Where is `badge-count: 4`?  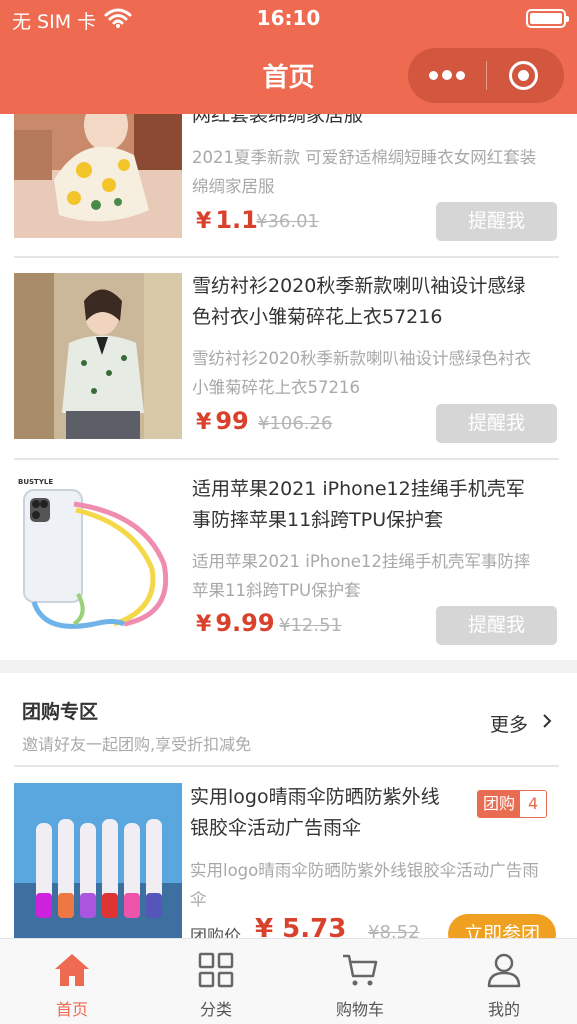
badge-count: 4 is located at coordinates (533, 804).